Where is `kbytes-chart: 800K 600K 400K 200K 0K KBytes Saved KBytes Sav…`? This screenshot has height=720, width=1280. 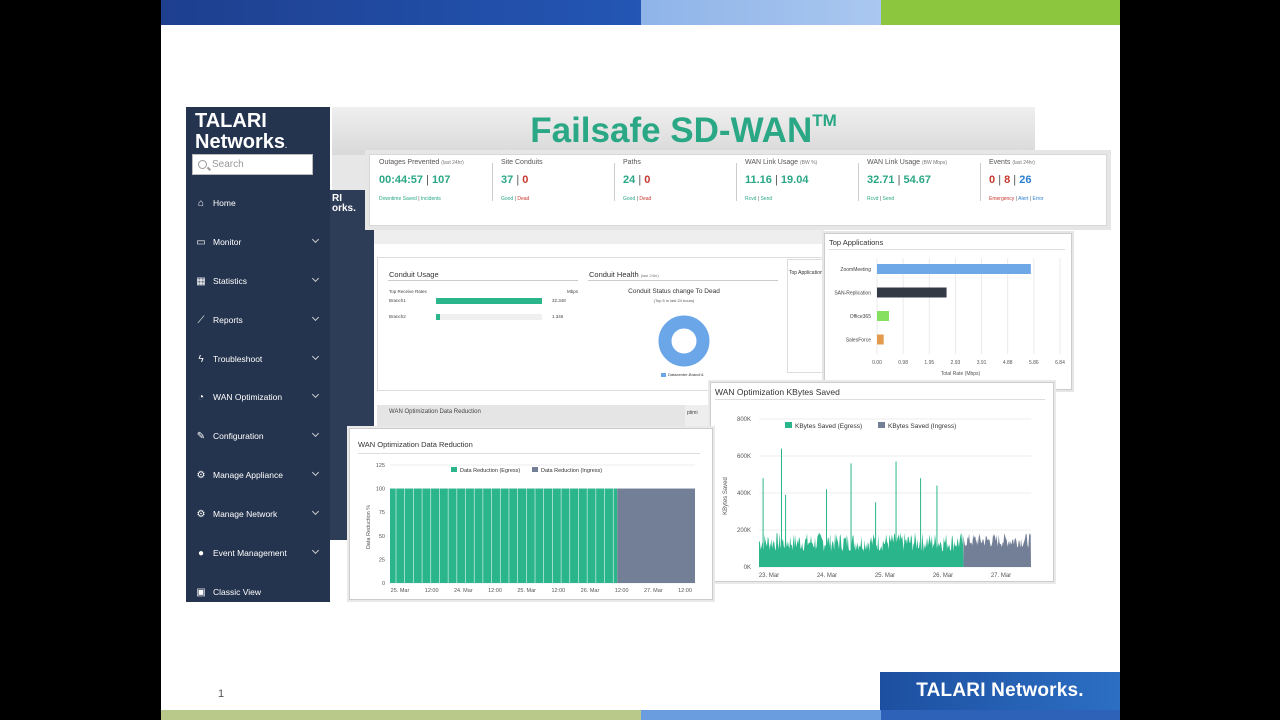
kbytes-chart: 800K 600K 400K 200K 0K KBytes Saved KBytes Sav… is located at coordinates (877, 498).